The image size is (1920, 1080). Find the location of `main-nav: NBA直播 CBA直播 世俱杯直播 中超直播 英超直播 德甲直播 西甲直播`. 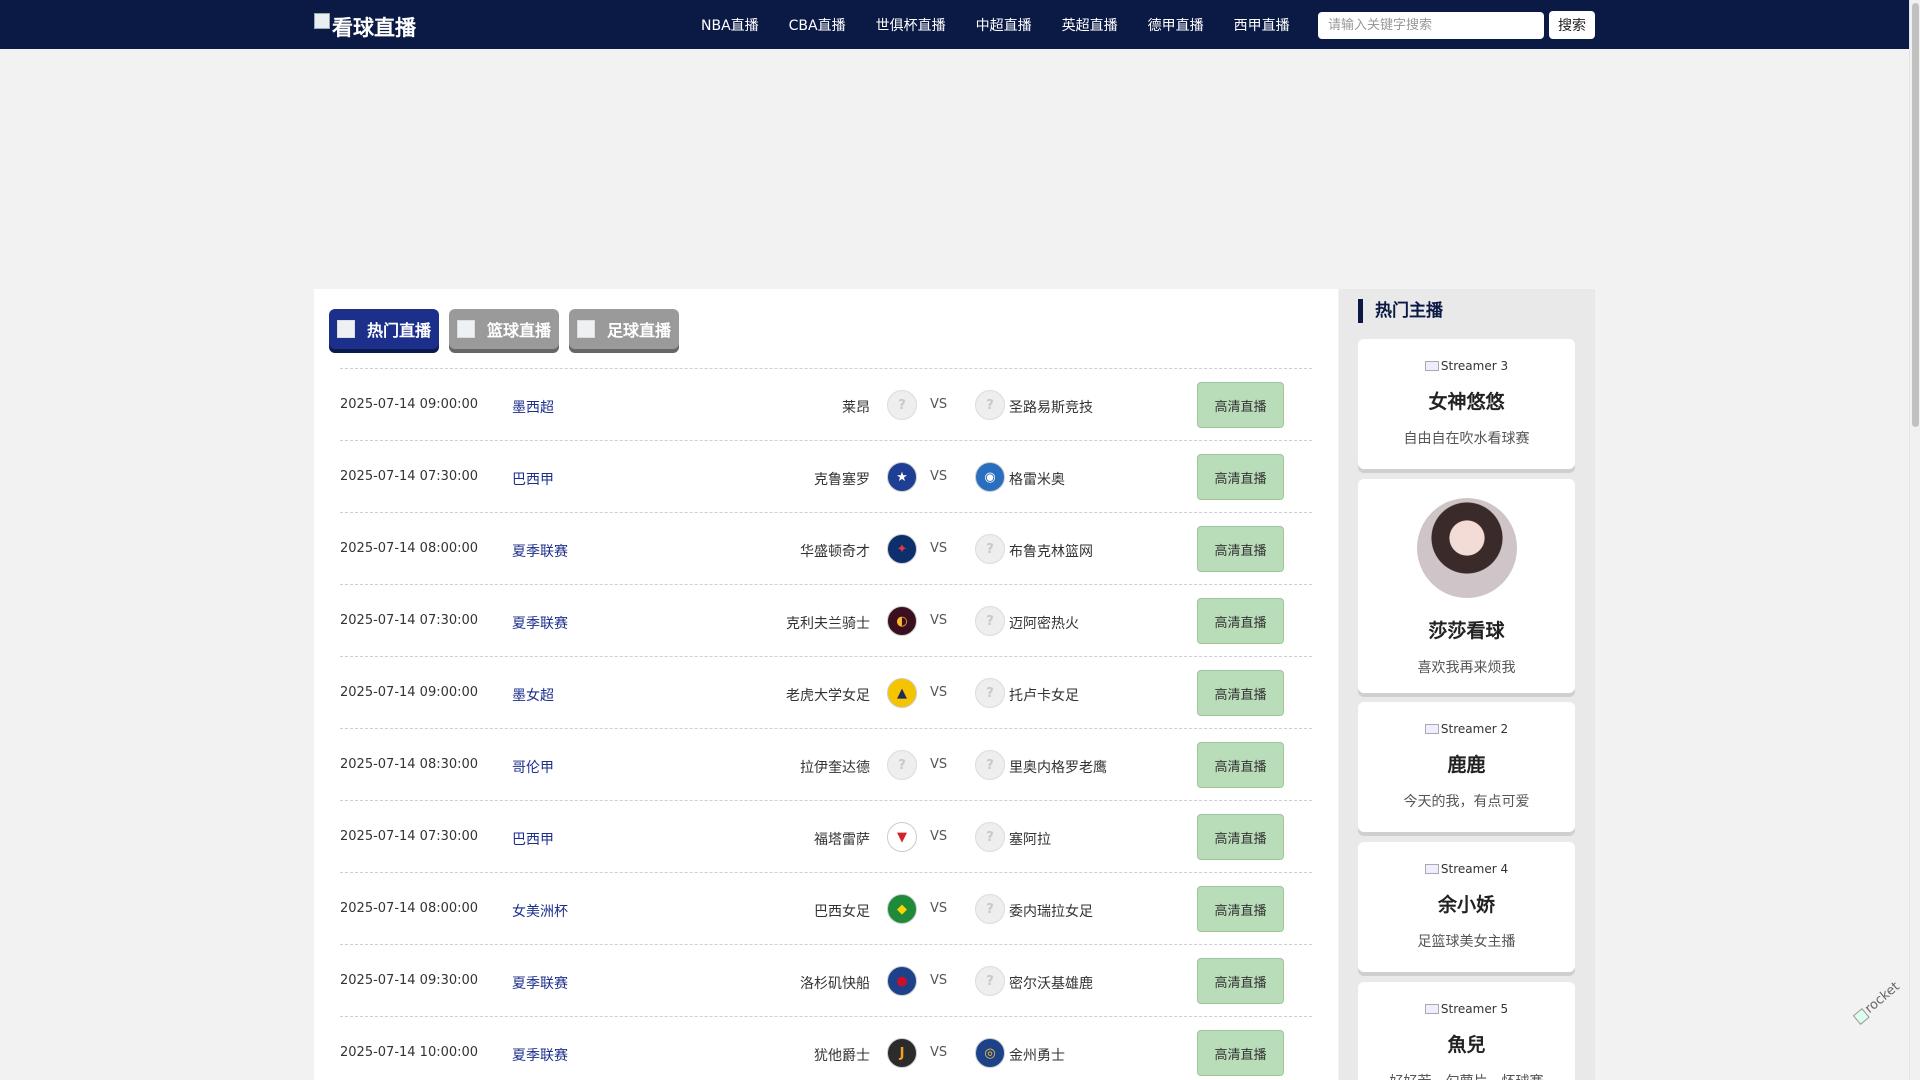

main-nav: NBA直播 CBA直播 世俱杯直播 中超直播 英超直播 德甲直播 西甲直播 is located at coordinates (995, 24).